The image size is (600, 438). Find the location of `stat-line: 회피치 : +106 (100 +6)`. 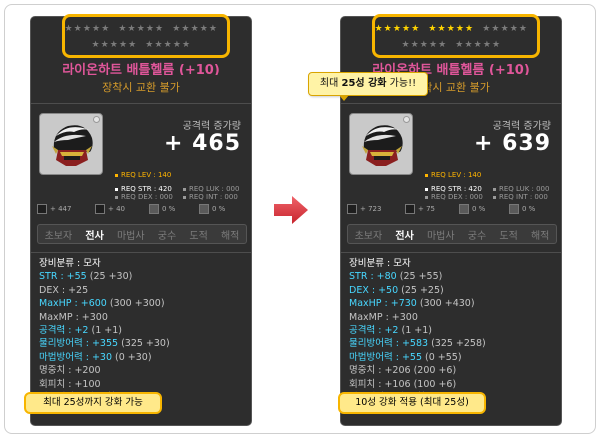

stat-line: 회피치 : +106 (100 +6) is located at coordinates (417, 384).